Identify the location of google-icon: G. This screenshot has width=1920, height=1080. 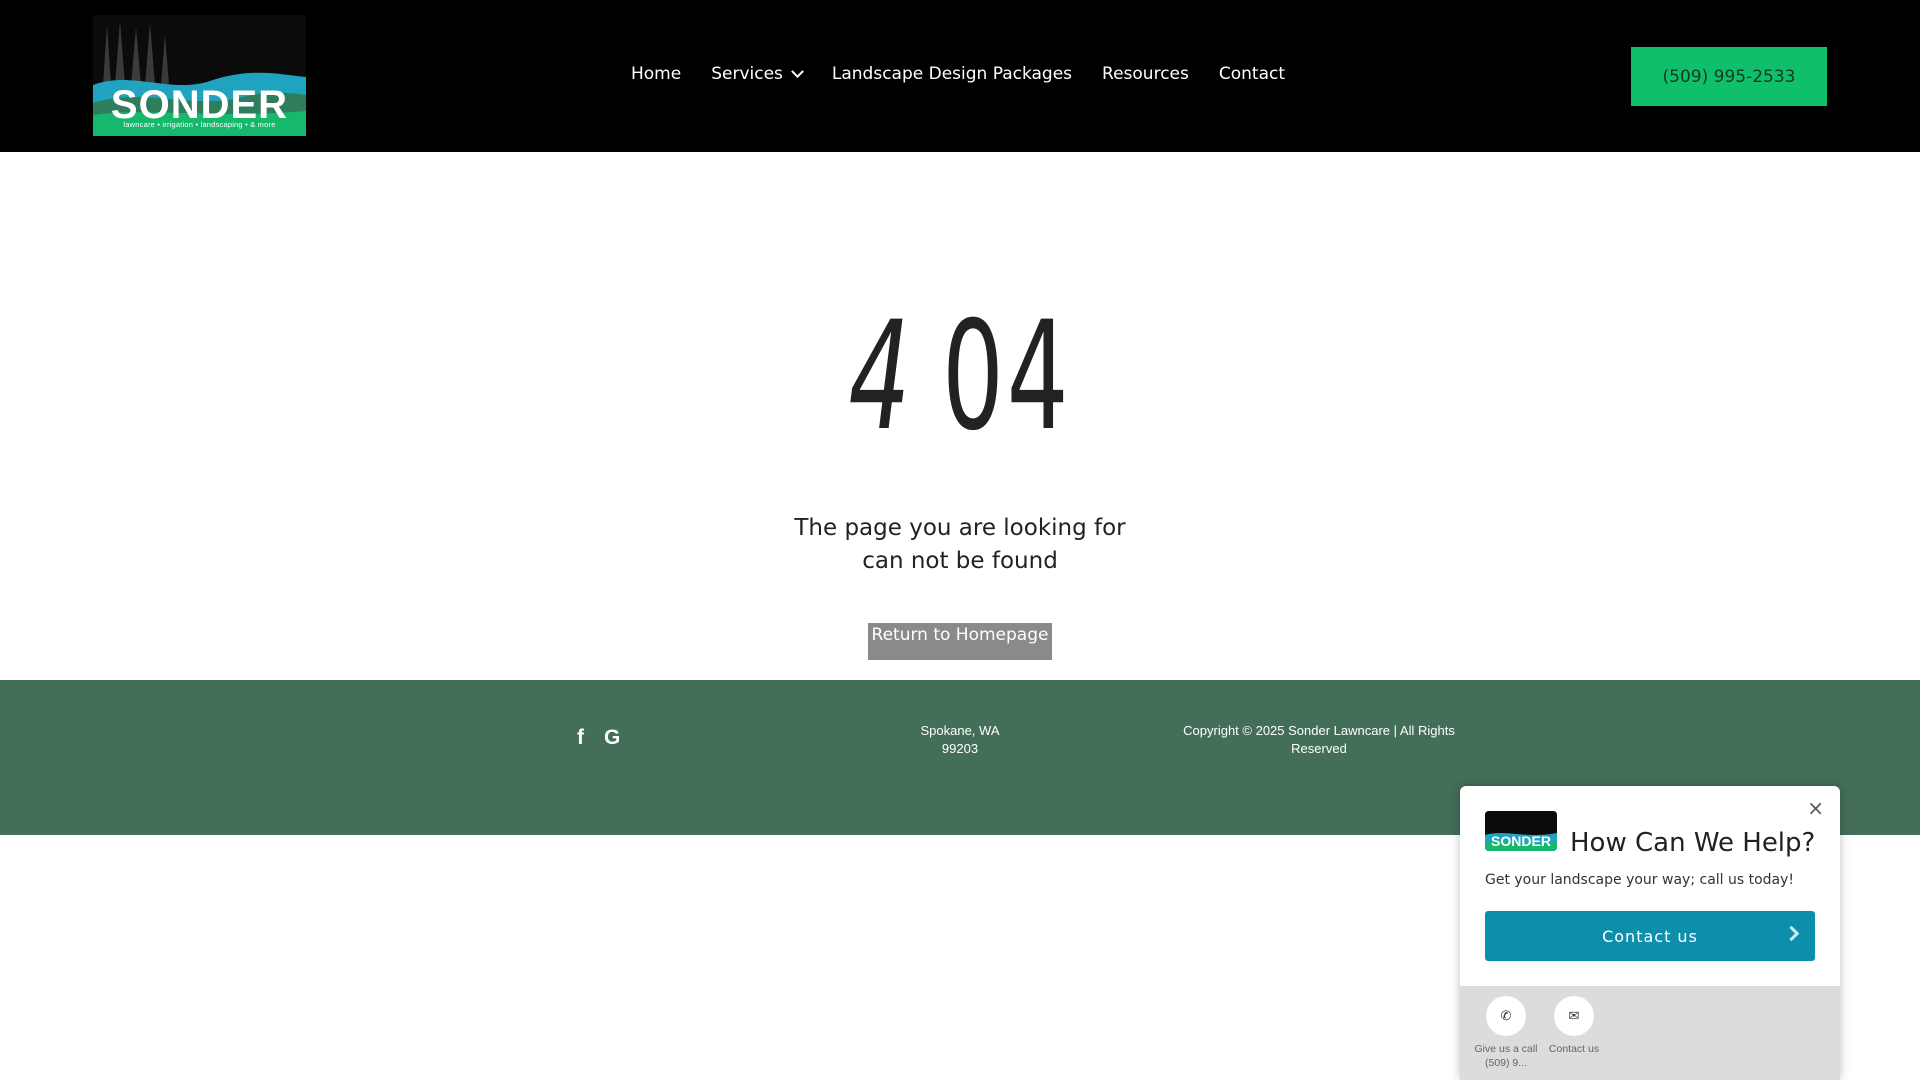
(612, 738).